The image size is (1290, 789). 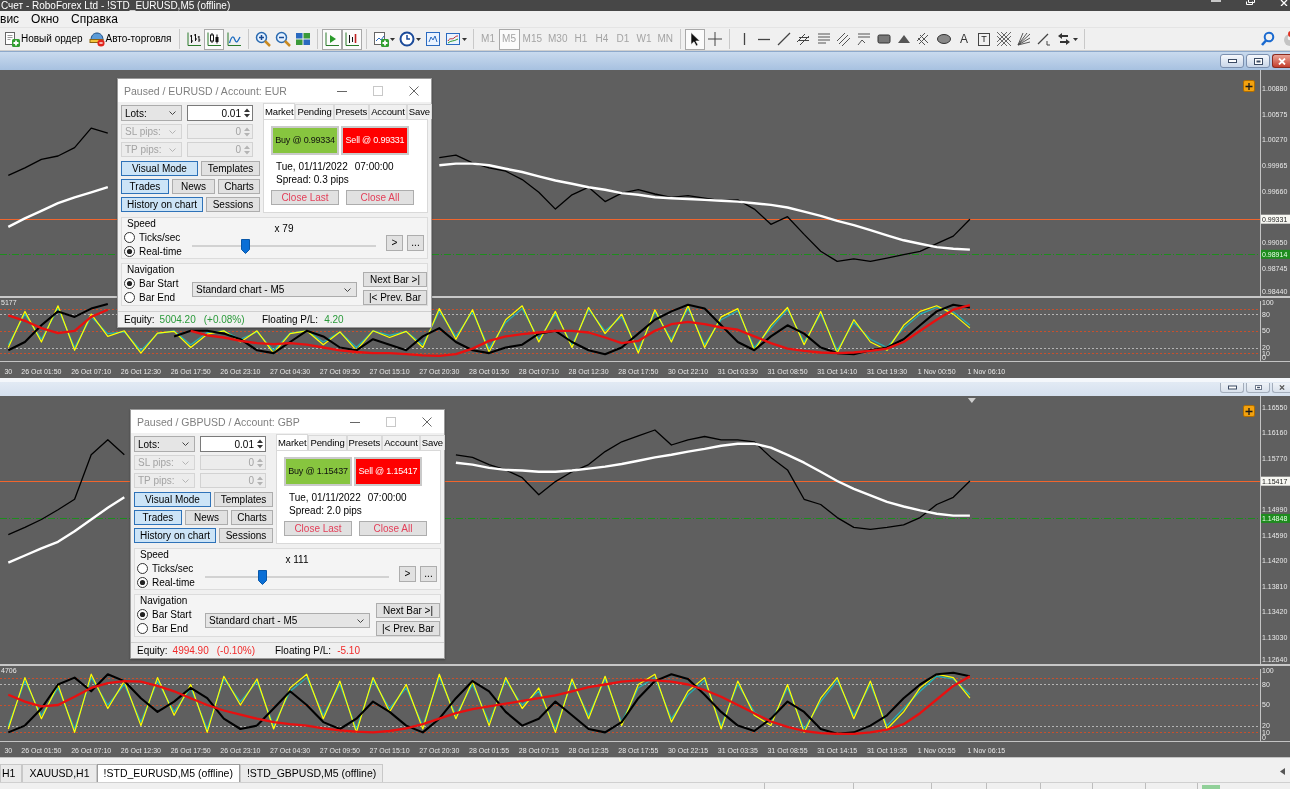 I want to click on new-order-button: Новый ордер, so click(x=43, y=39).